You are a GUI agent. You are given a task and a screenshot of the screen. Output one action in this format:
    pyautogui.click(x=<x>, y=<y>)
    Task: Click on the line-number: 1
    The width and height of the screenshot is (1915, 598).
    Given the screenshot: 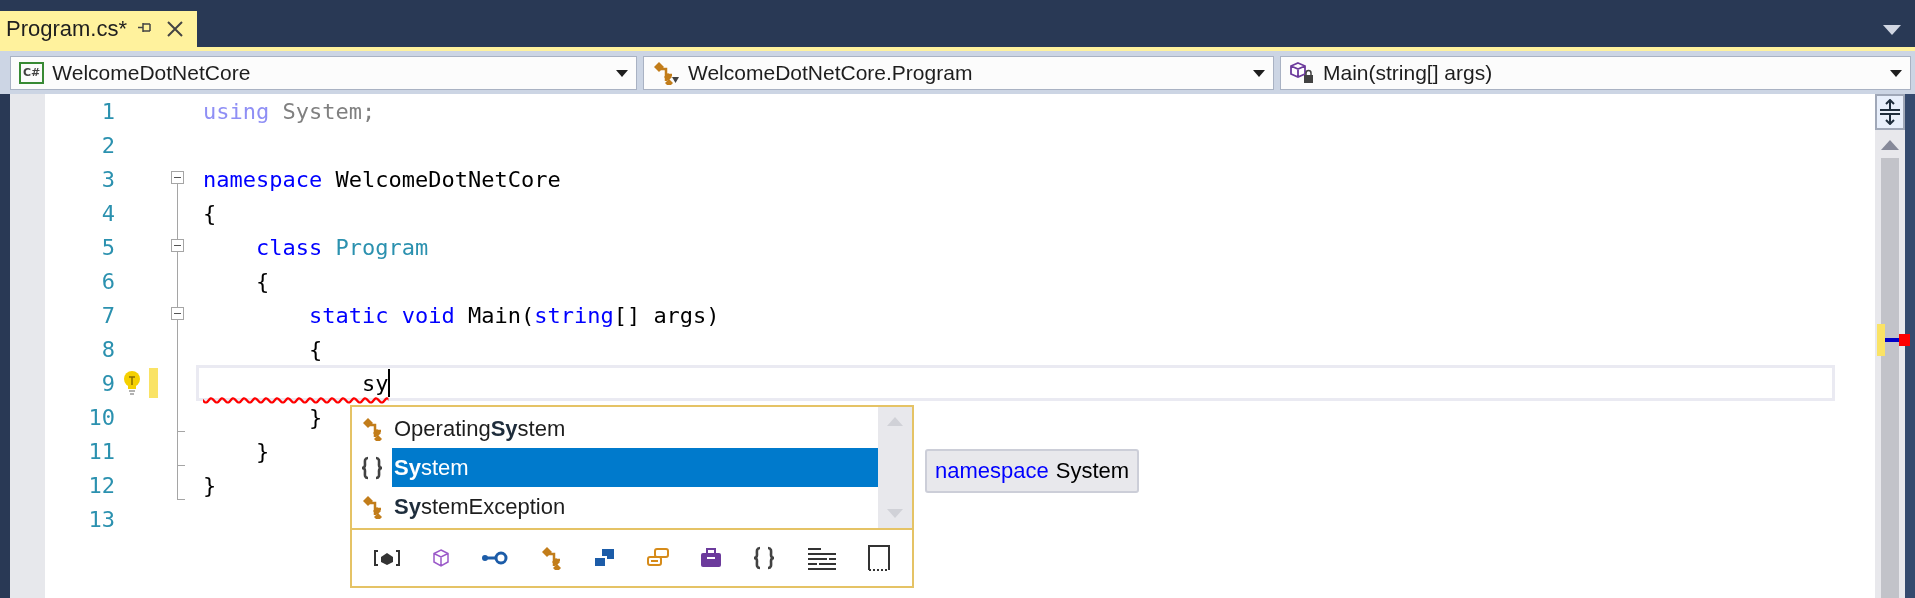 What is the action you would take?
    pyautogui.click(x=107, y=111)
    